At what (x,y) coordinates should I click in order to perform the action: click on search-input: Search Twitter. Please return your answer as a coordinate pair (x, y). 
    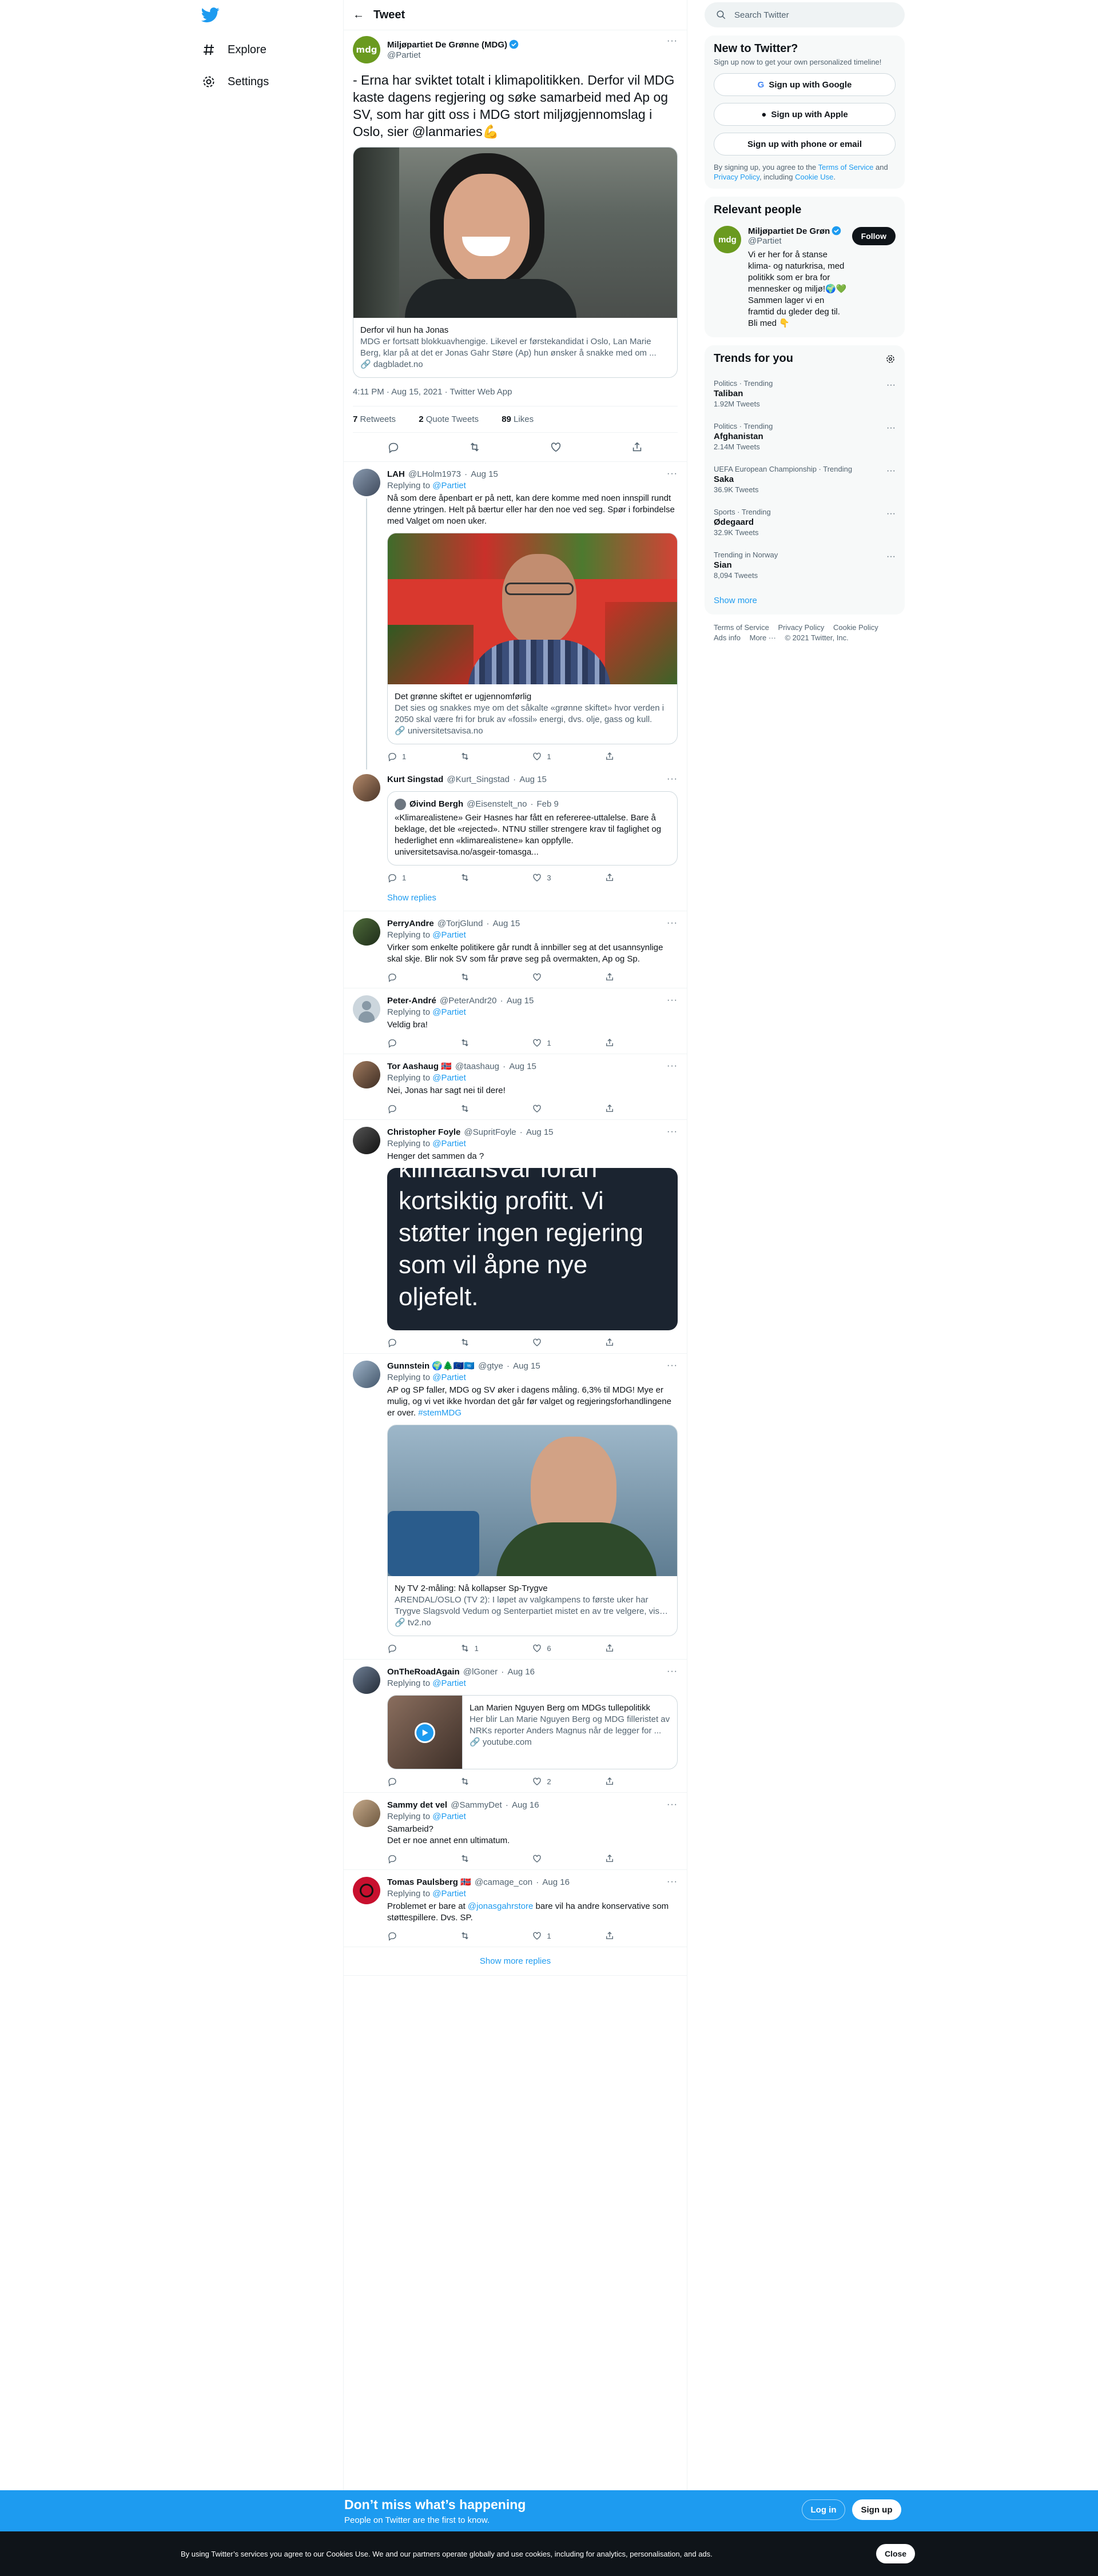
    Looking at the image, I should click on (805, 14).